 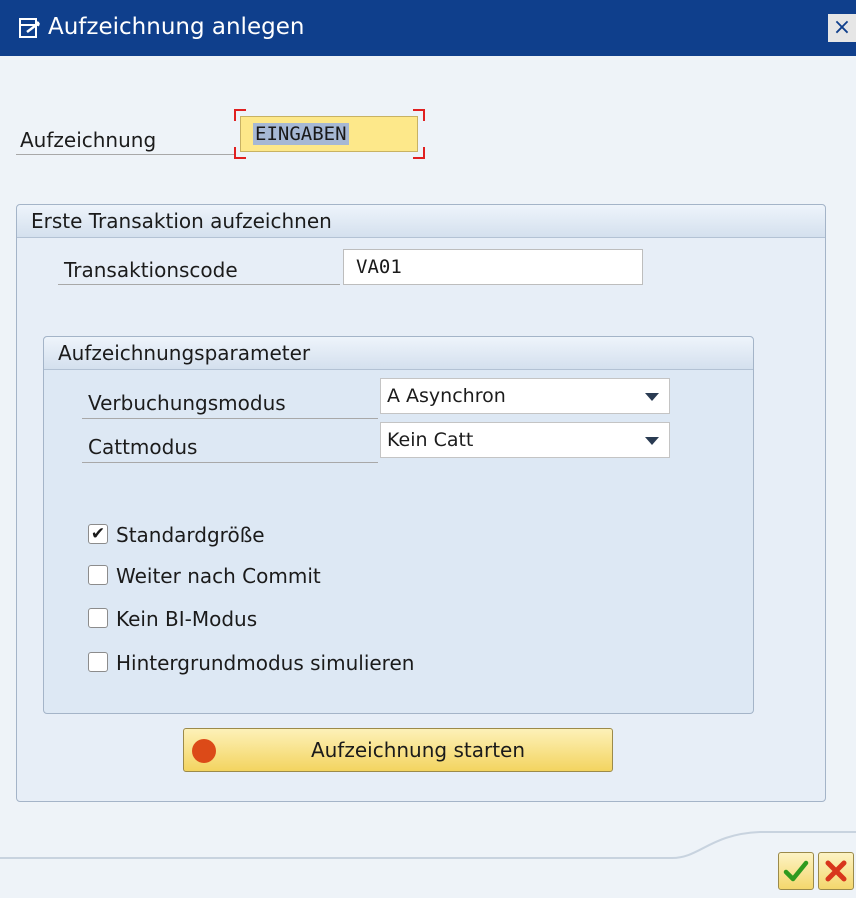 I want to click on catt-mode-label-underline, so click(x=230, y=462).